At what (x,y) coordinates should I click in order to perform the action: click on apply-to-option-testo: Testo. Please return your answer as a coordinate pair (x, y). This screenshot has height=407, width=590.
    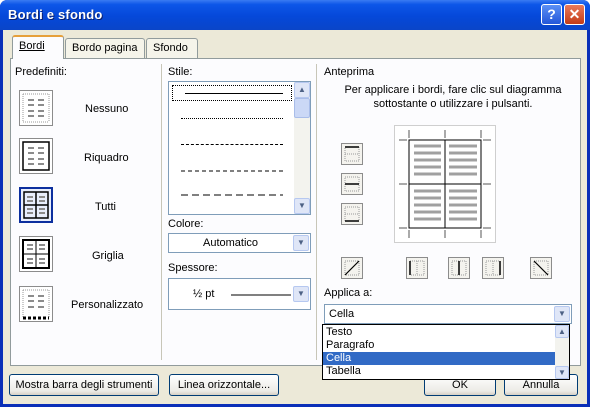
    Looking at the image, I should click on (439, 332).